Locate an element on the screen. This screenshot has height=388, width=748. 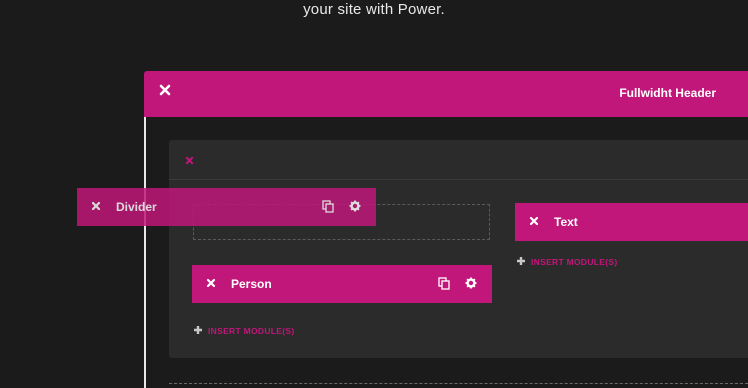
intro-text: your site with Power. is located at coordinates (374, 9).